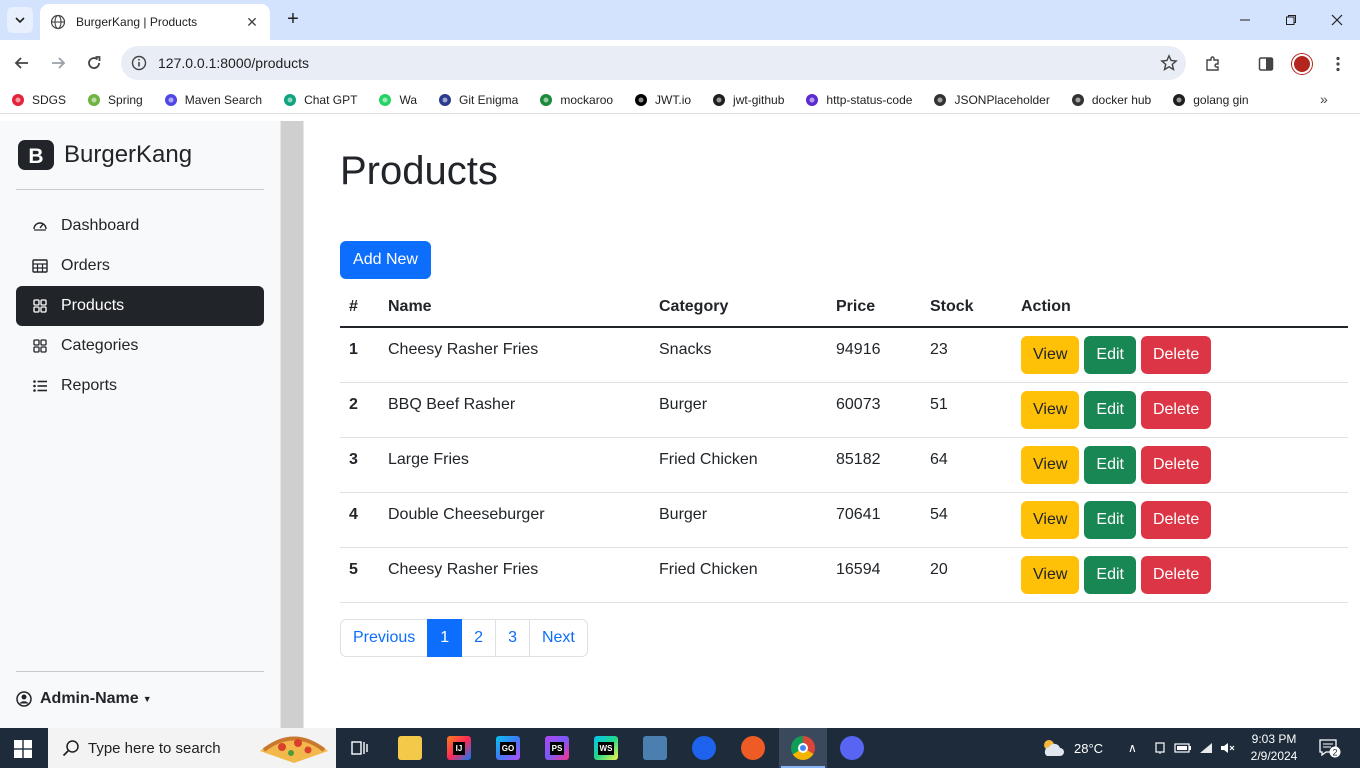 The height and width of the screenshot is (768, 1360). I want to click on row-number: 1, so click(359, 355).